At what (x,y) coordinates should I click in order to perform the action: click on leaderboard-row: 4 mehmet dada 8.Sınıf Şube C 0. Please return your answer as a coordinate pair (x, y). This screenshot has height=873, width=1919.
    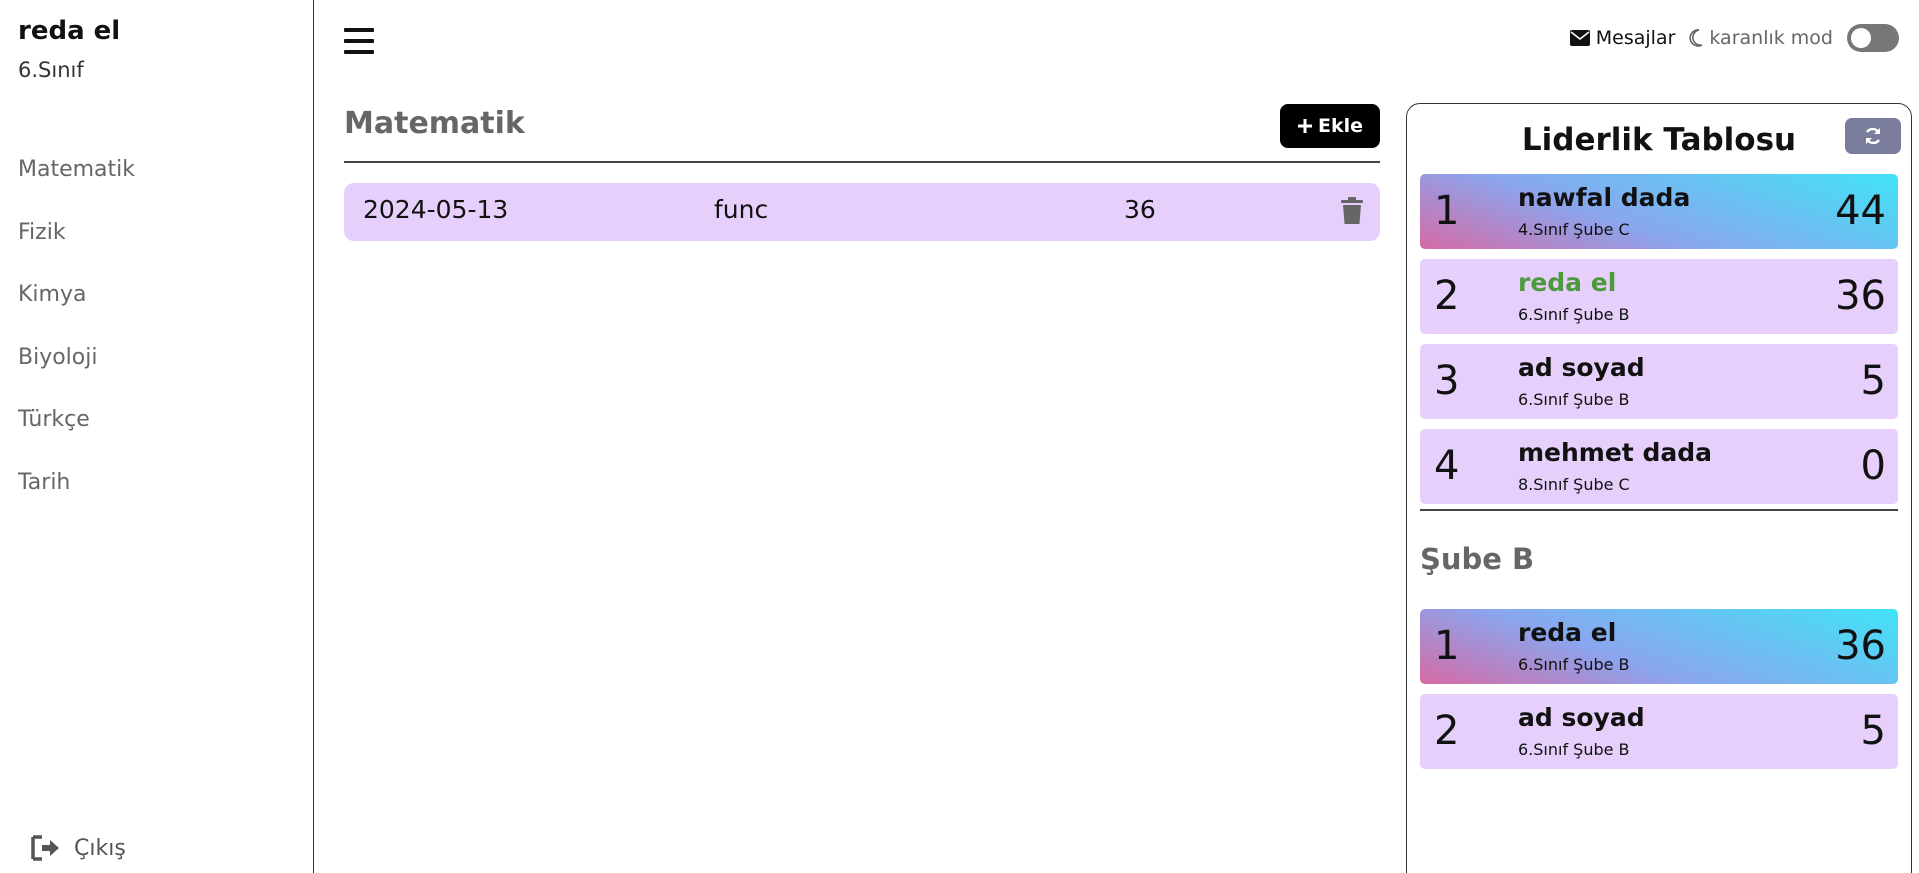
    Looking at the image, I should click on (1659, 466).